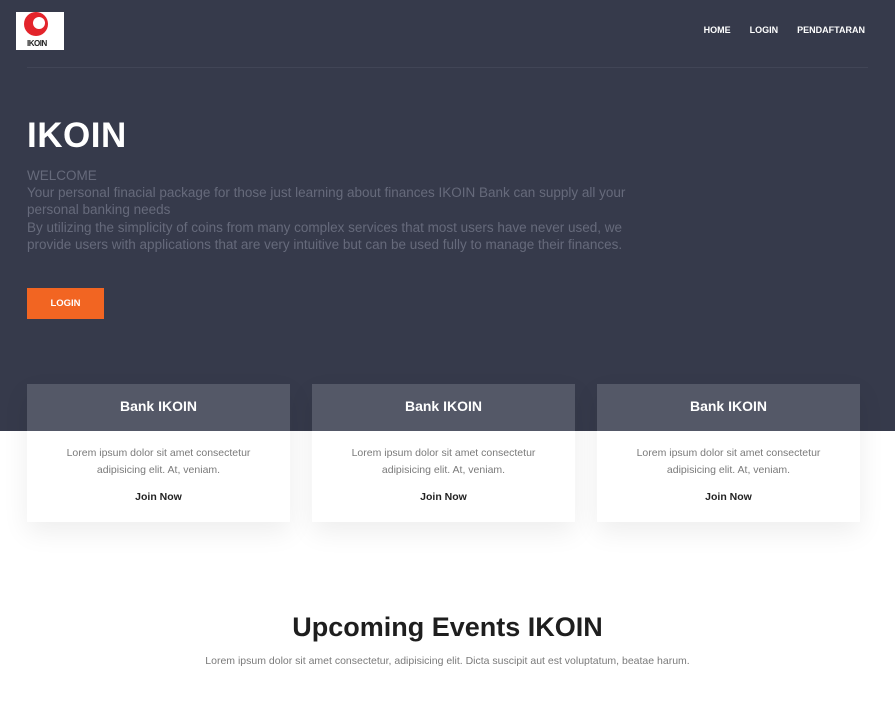  I want to click on nav-menu: HOME LOGIN PENDAFTARAN, so click(784, 30).